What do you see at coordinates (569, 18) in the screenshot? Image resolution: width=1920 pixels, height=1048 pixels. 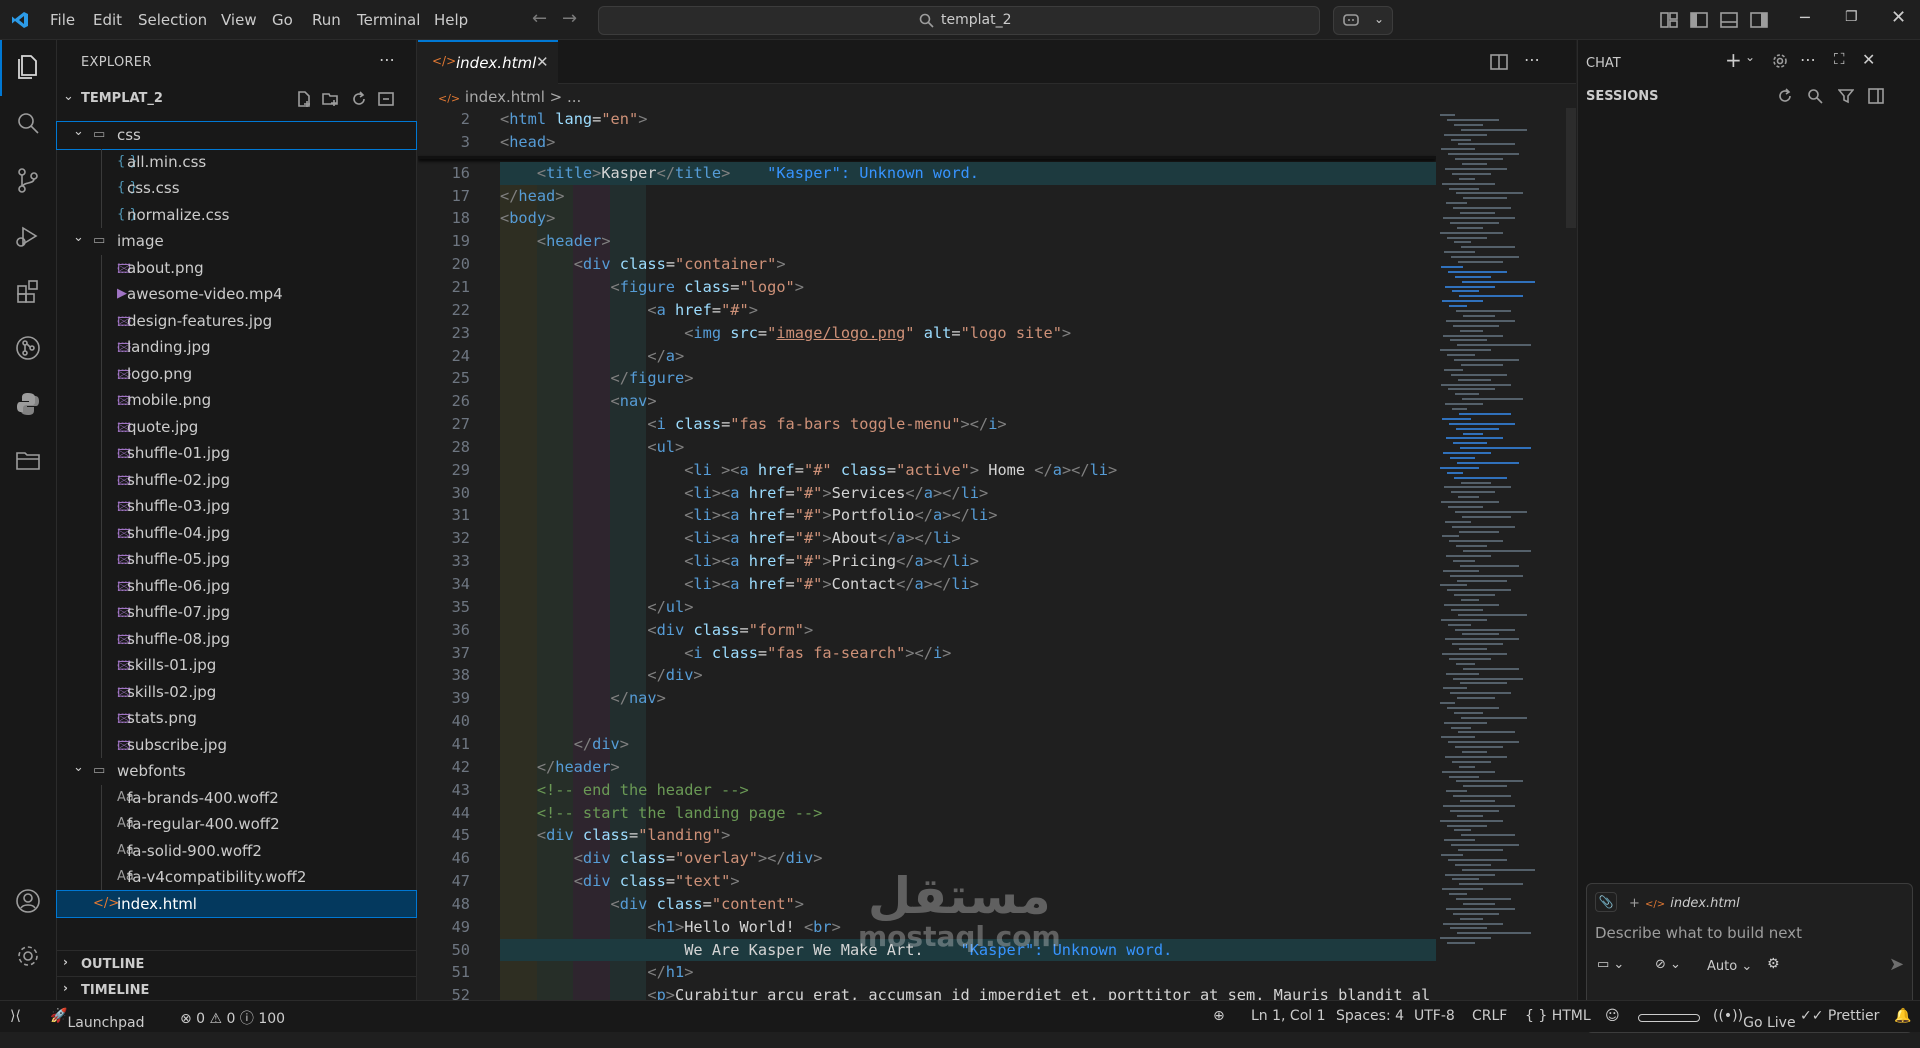 I see `nav-forward-icon: →` at bounding box center [569, 18].